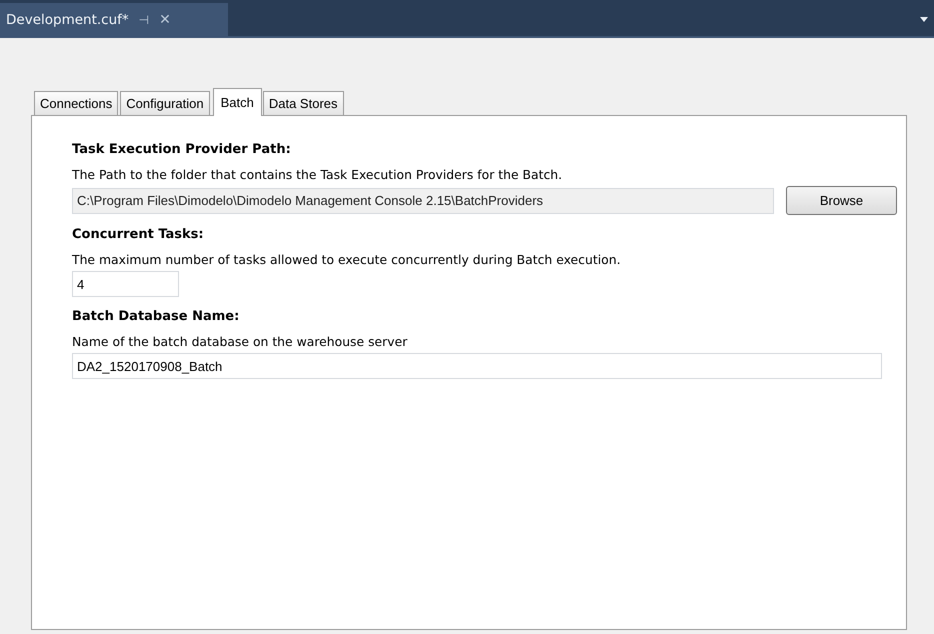  Describe the element at coordinates (165, 20) in the screenshot. I see `close-icon: ✕` at that location.